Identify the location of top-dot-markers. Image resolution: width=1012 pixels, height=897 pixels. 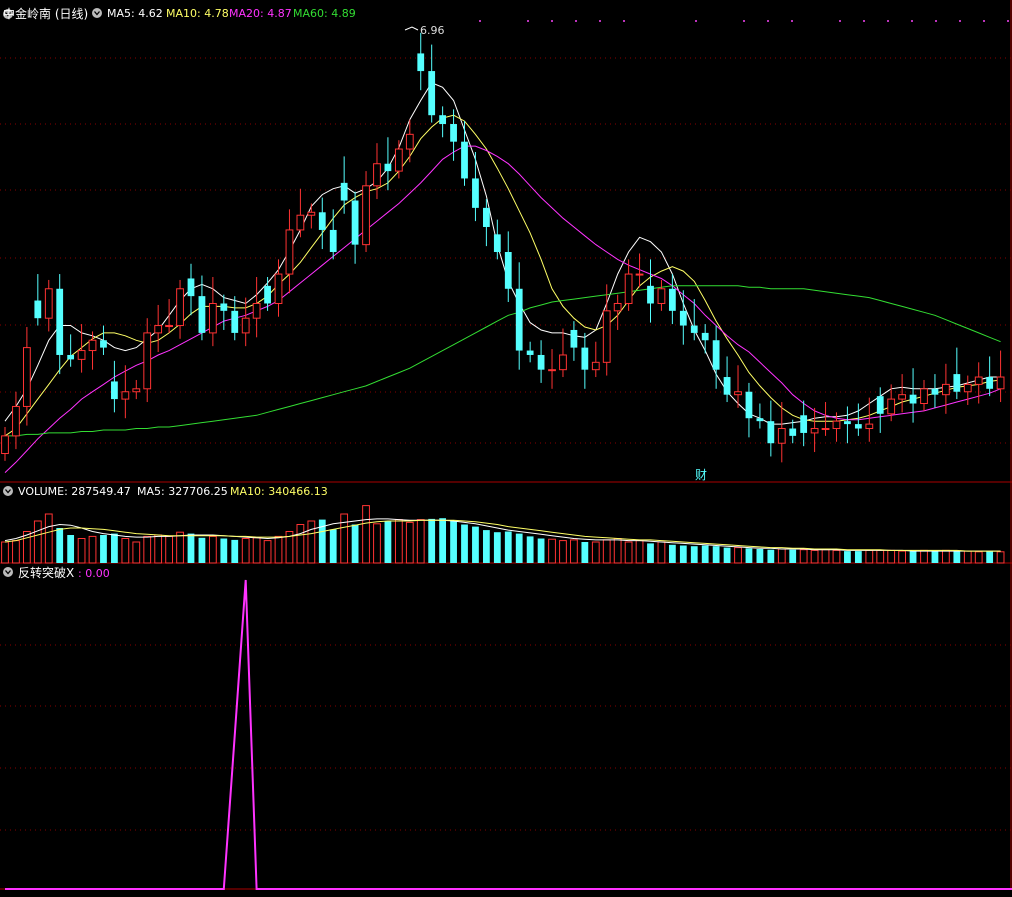
(744, 21).